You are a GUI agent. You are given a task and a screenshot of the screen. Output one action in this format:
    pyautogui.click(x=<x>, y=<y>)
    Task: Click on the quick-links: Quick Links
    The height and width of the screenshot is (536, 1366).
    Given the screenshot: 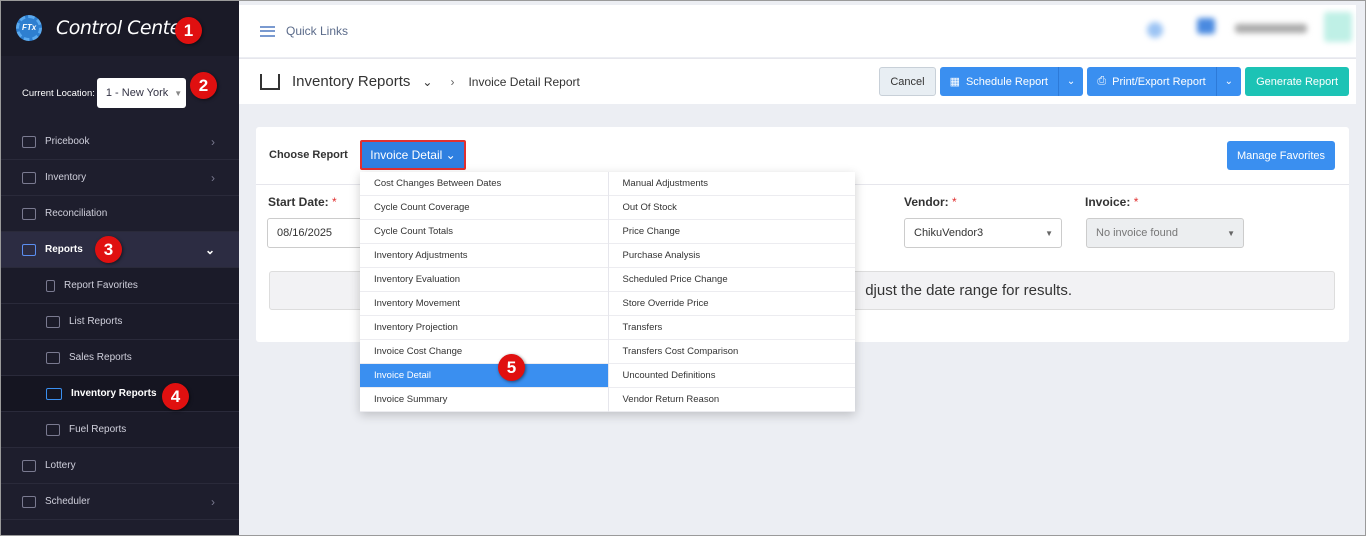 What is the action you would take?
    pyautogui.click(x=317, y=31)
    